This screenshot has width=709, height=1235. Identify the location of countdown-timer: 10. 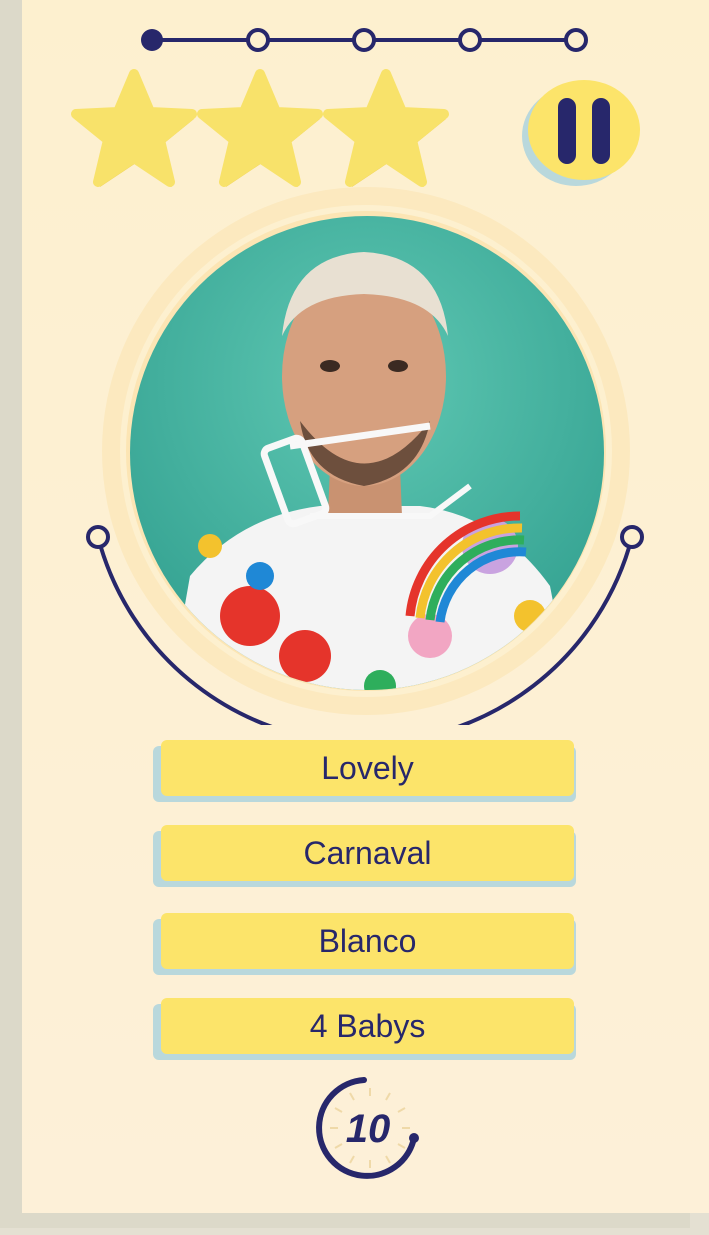
(367, 1128).